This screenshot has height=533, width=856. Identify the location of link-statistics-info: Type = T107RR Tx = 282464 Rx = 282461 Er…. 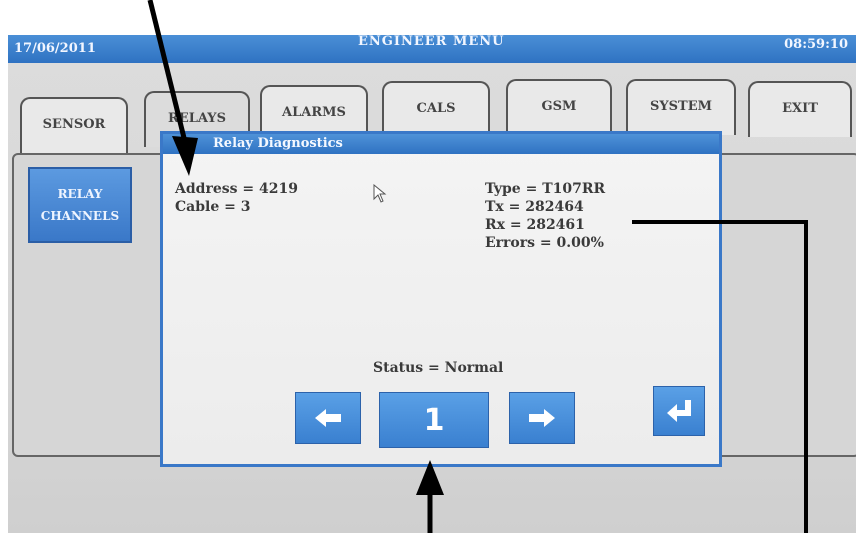
(545, 216).